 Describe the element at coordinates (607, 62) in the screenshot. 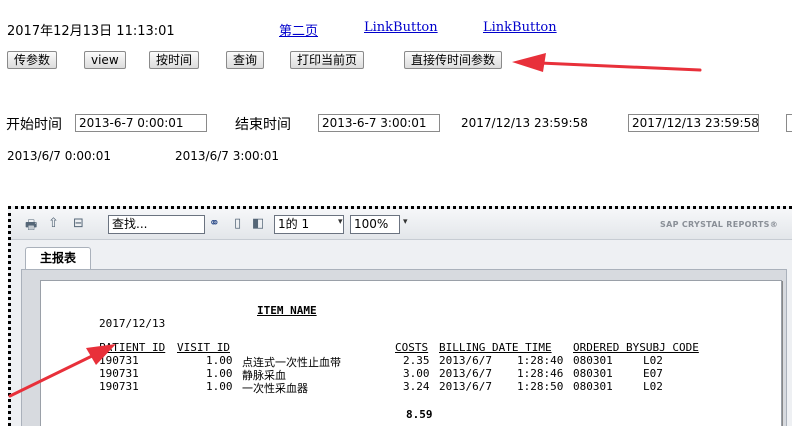

I see `arrow-to-direct-button` at that location.